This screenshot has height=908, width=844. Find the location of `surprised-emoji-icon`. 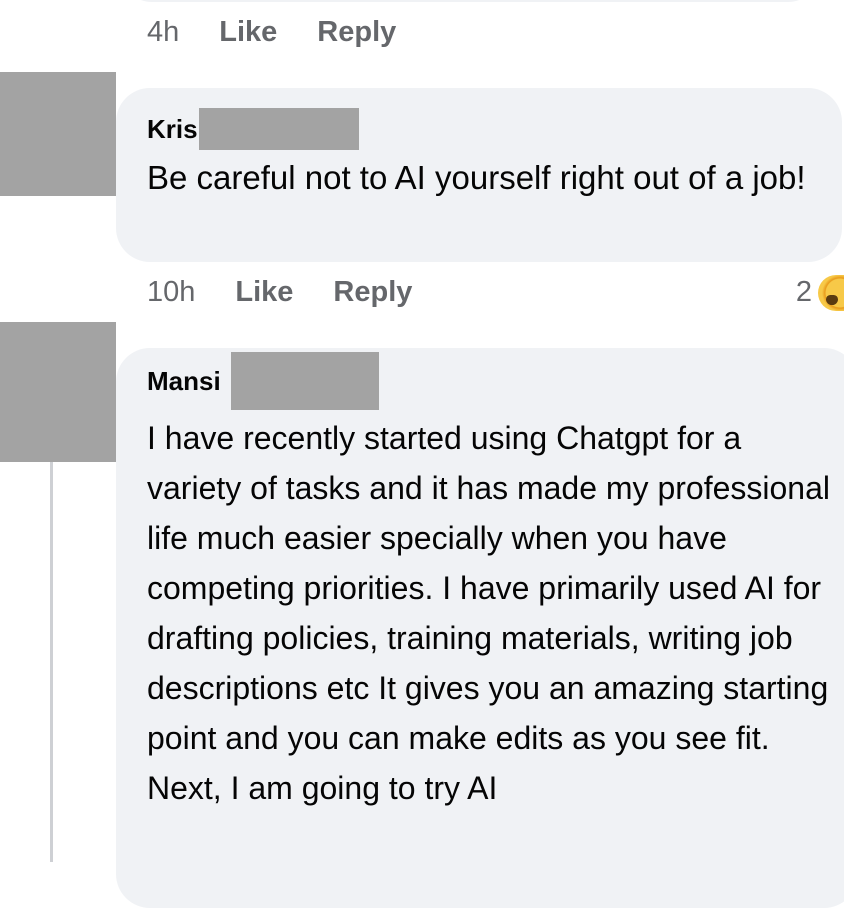

surprised-emoji-icon is located at coordinates (831, 292).